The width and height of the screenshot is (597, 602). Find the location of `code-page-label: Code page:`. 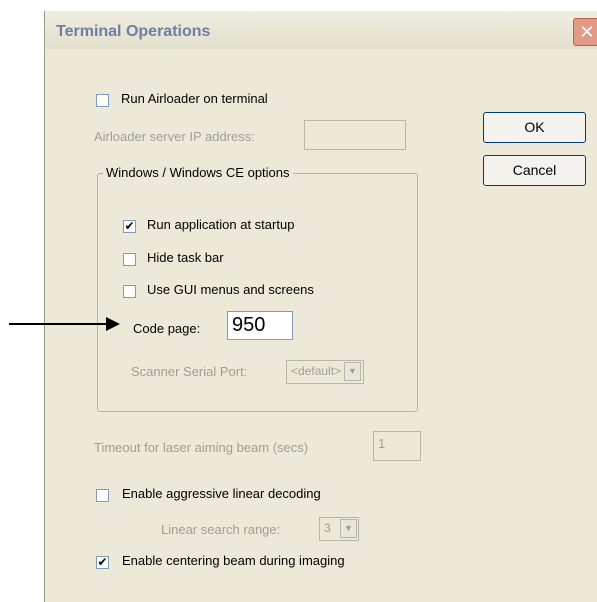

code-page-label: Code page: is located at coordinates (167, 328).